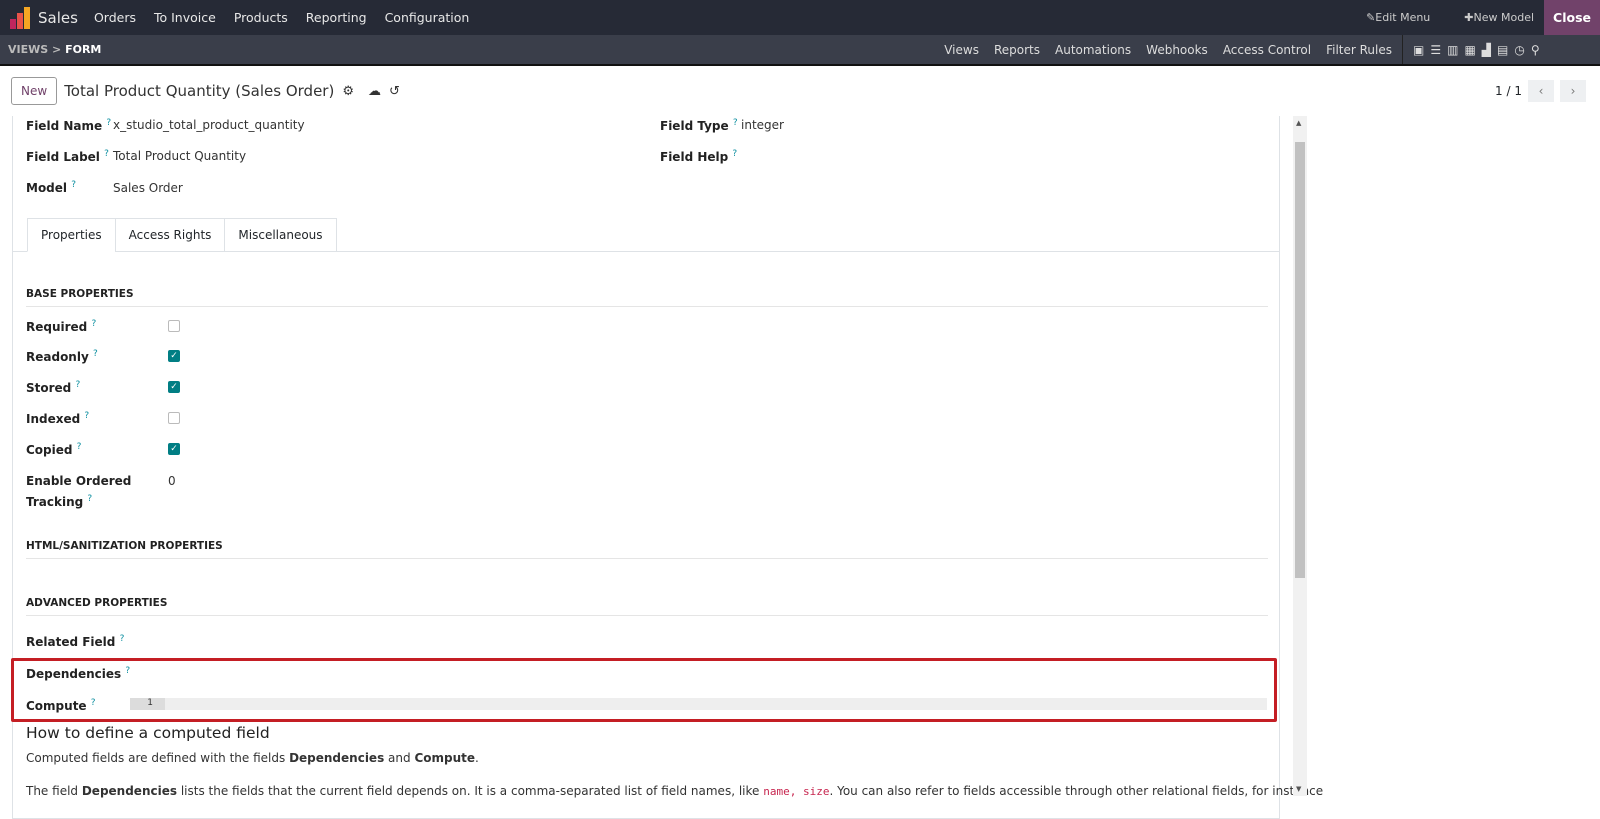  What do you see at coordinates (348, 91) in the screenshot?
I see `gear-icon: ⚙` at bounding box center [348, 91].